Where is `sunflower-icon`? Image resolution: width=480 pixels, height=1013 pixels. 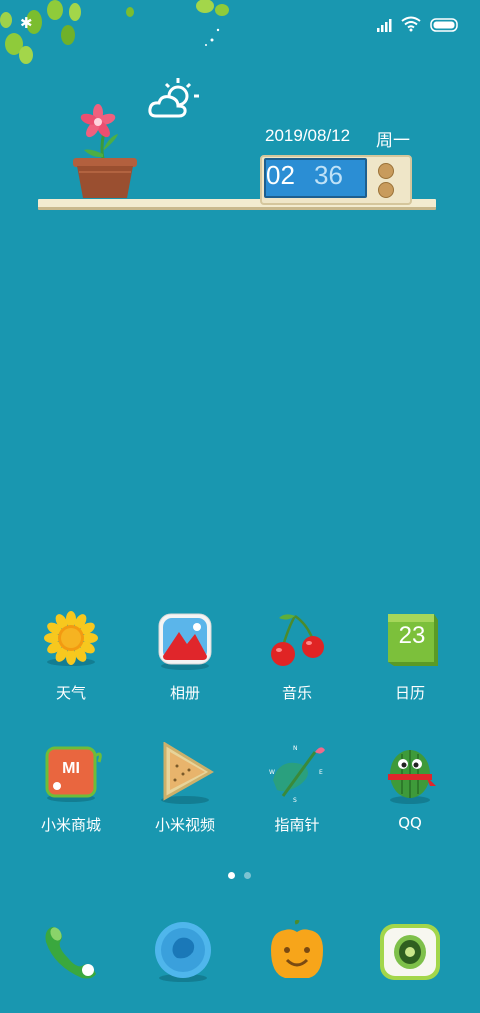 sunflower-icon is located at coordinates (71, 642).